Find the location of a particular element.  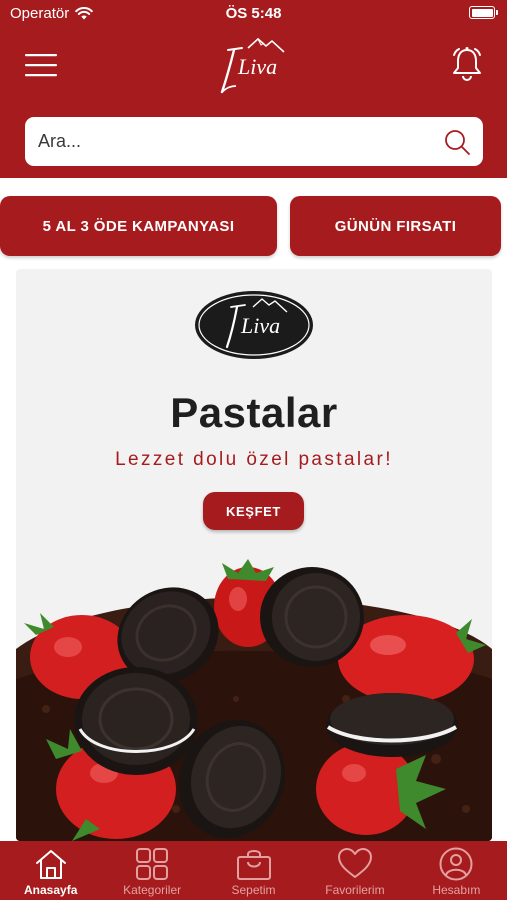

tab-categories-label: Kategoriler is located at coordinates (152, 890).